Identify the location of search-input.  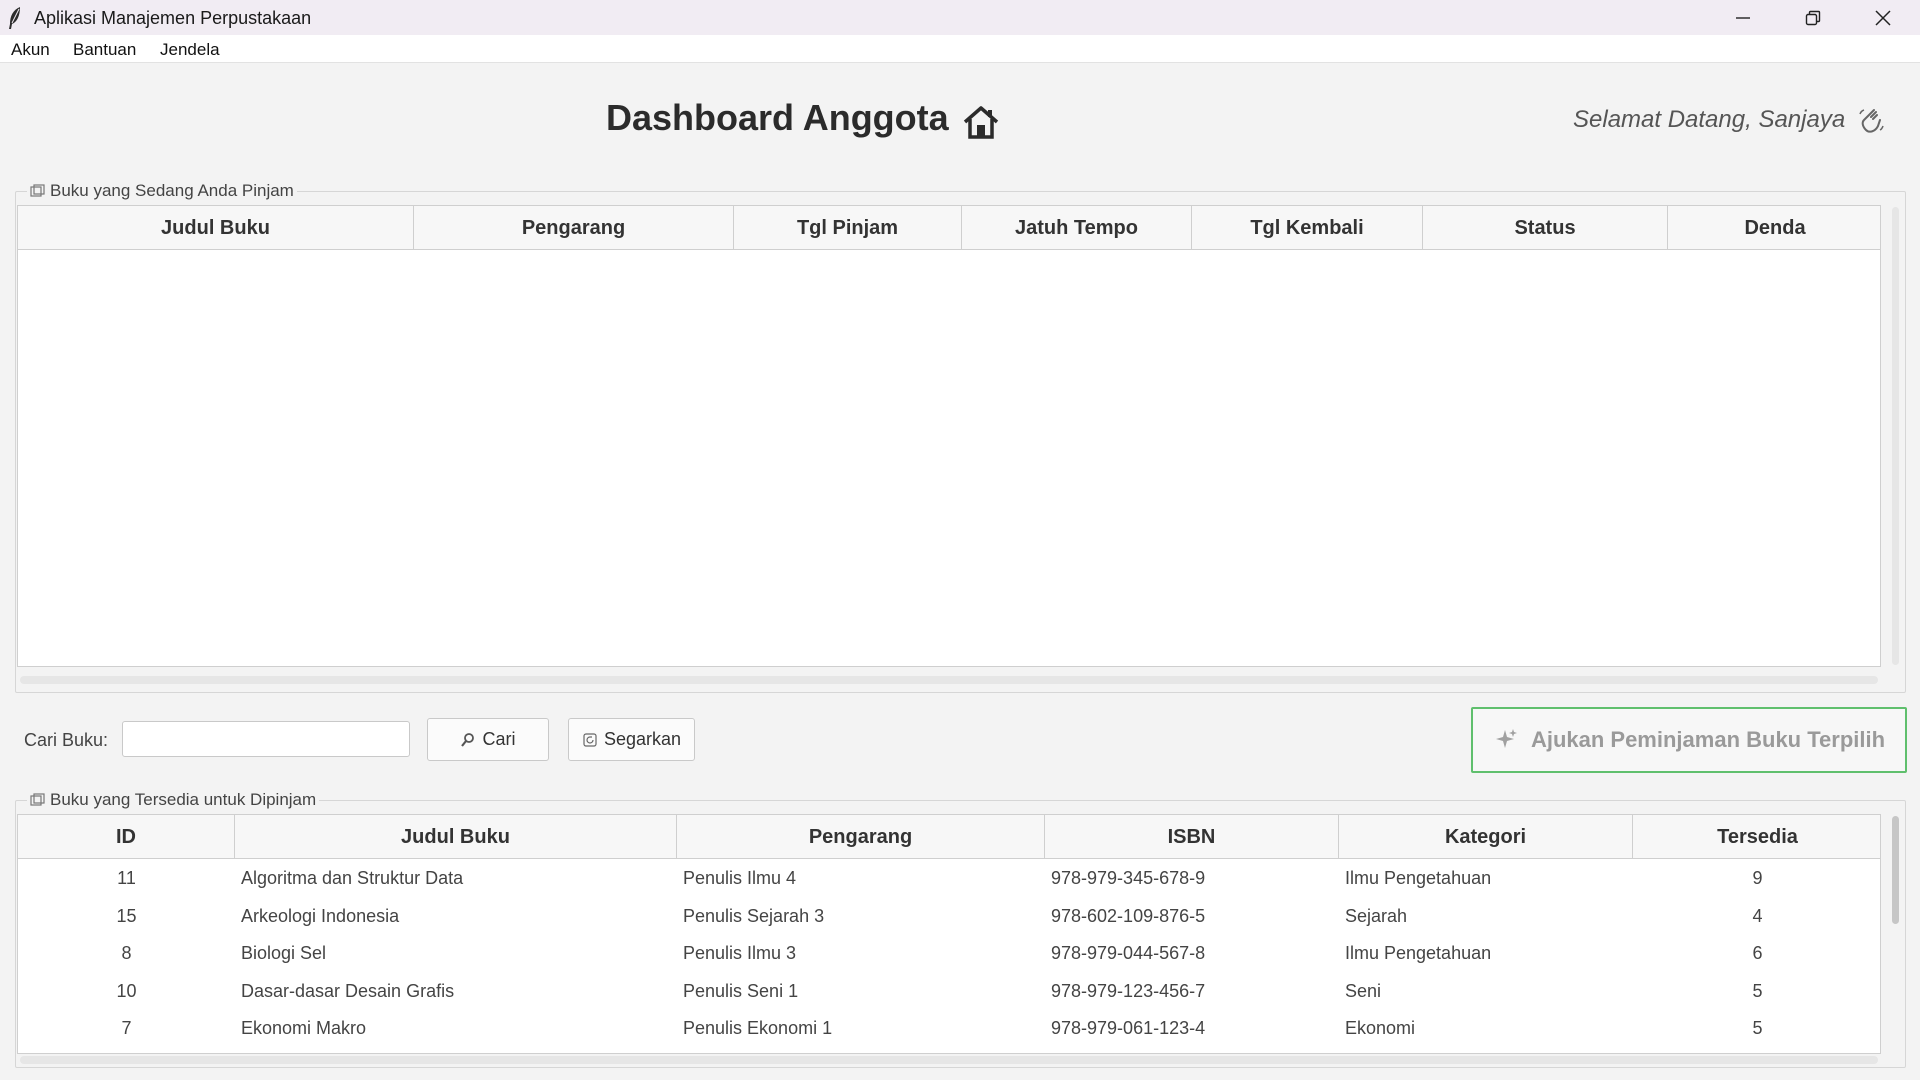
(266, 739).